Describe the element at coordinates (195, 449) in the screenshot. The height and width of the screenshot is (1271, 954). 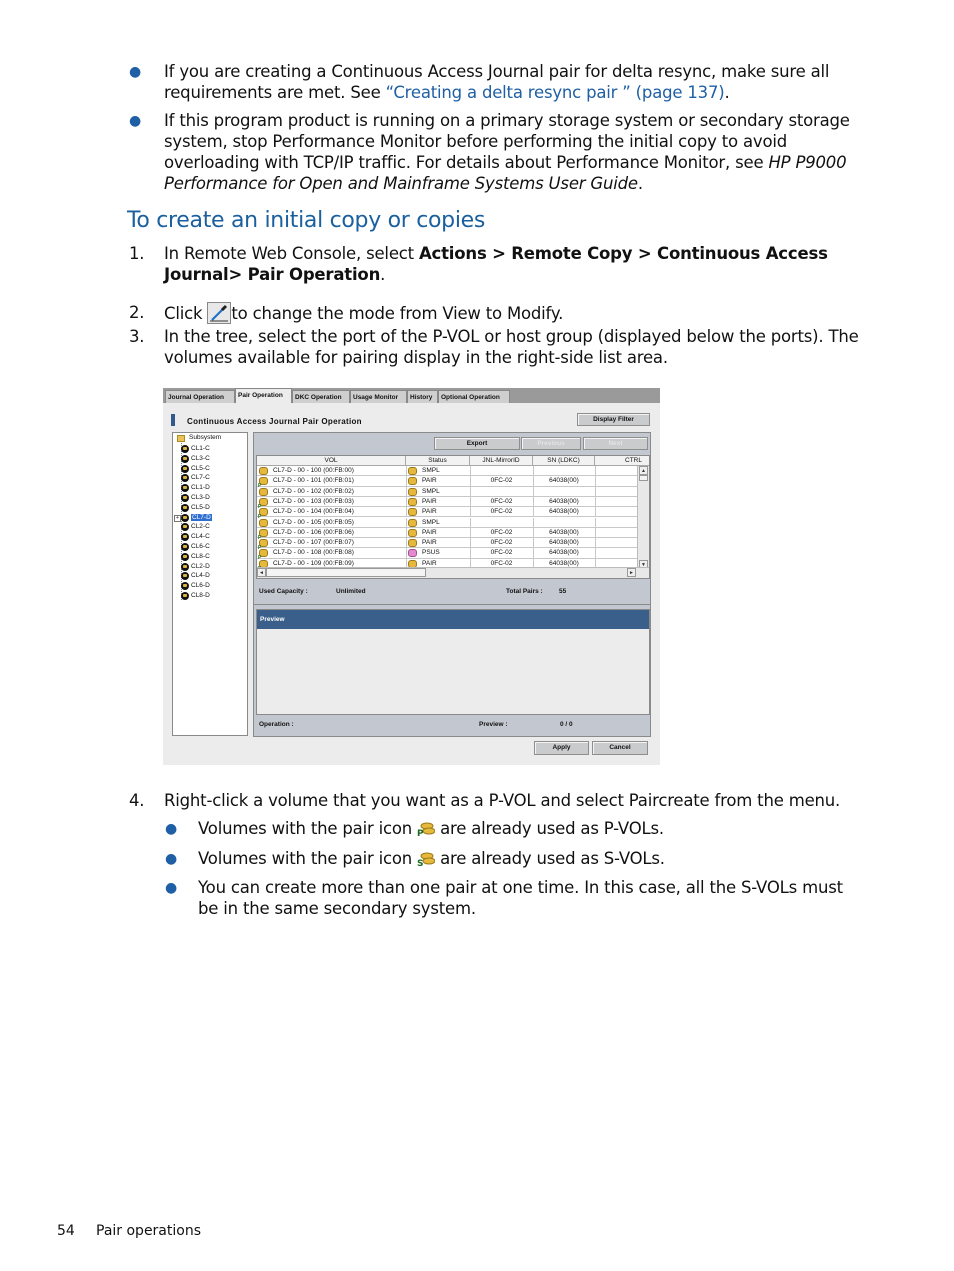
I see `tree-item-cl1-c: CL1-C` at that location.